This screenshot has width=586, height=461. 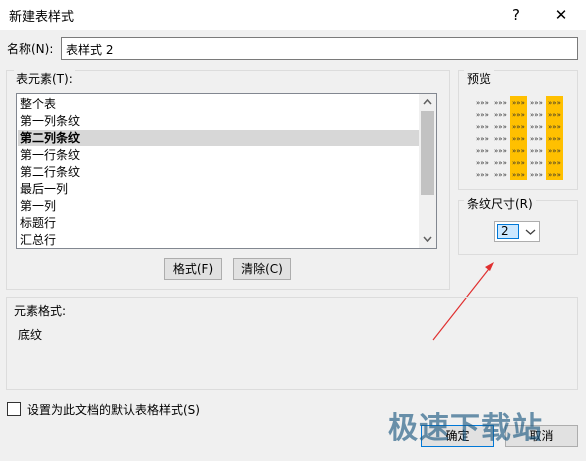 What do you see at coordinates (293, 15) in the screenshot?
I see `title-bar` at bounding box center [293, 15].